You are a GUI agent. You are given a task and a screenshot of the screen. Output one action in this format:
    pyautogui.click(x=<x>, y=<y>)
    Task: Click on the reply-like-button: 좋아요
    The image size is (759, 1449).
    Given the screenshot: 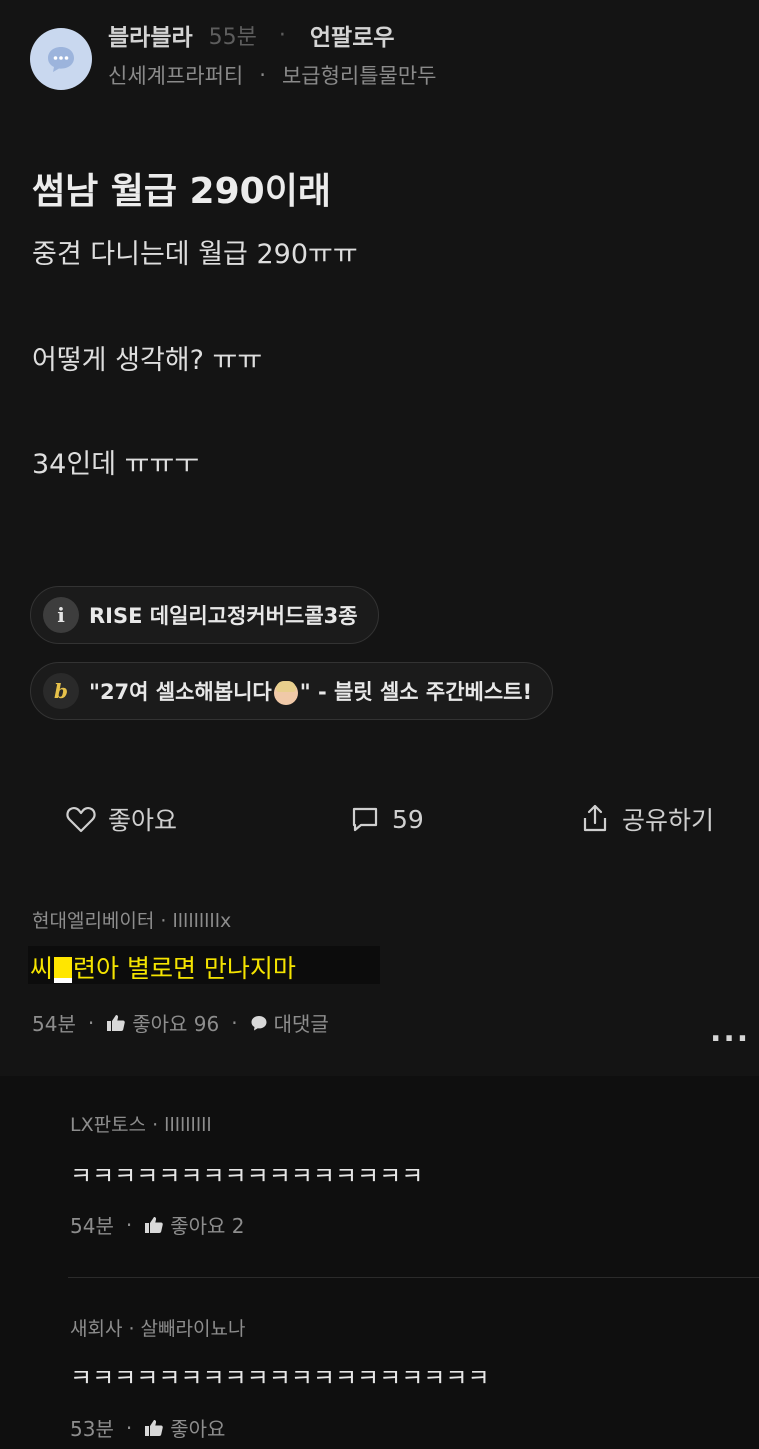 What is the action you would take?
    pyautogui.click(x=184, y=1427)
    